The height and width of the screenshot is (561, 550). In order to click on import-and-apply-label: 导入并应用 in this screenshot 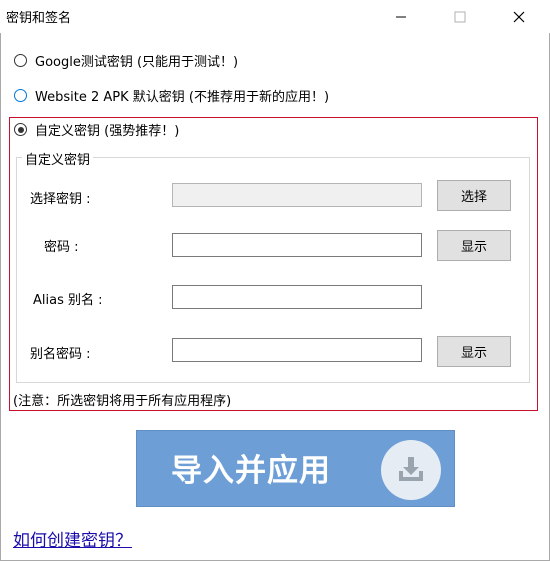, I will do `click(251, 471)`.